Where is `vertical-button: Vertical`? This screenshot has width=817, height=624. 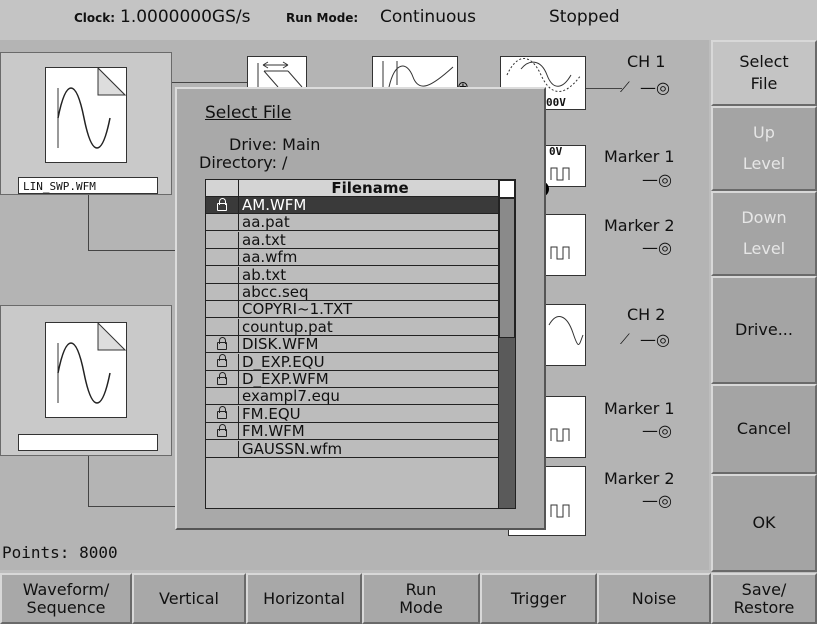 vertical-button: Vertical is located at coordinates (189, 598).